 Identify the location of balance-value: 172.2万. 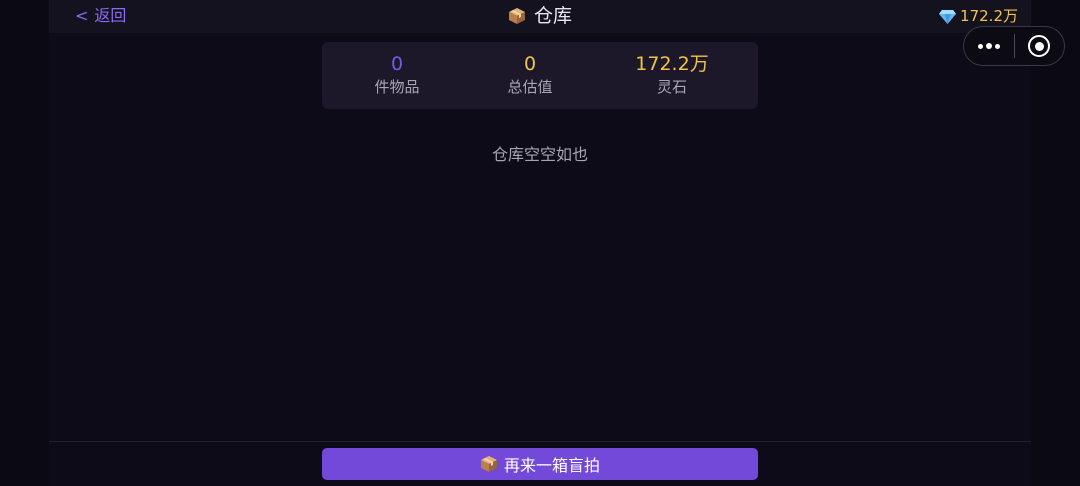
(989, 16).